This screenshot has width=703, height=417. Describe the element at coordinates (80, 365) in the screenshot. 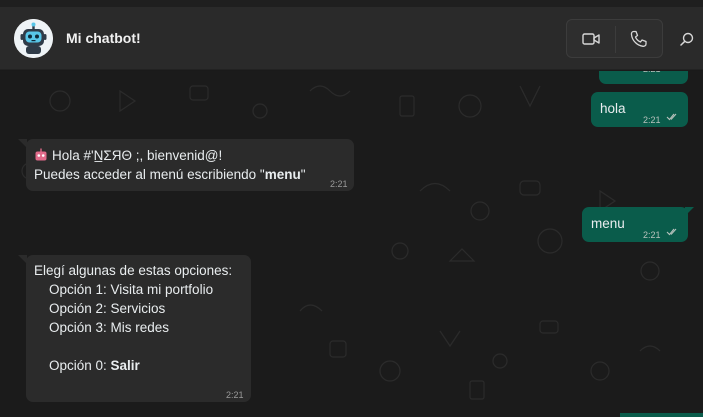

I see `option-exit-label: Opción 0:` at that location.